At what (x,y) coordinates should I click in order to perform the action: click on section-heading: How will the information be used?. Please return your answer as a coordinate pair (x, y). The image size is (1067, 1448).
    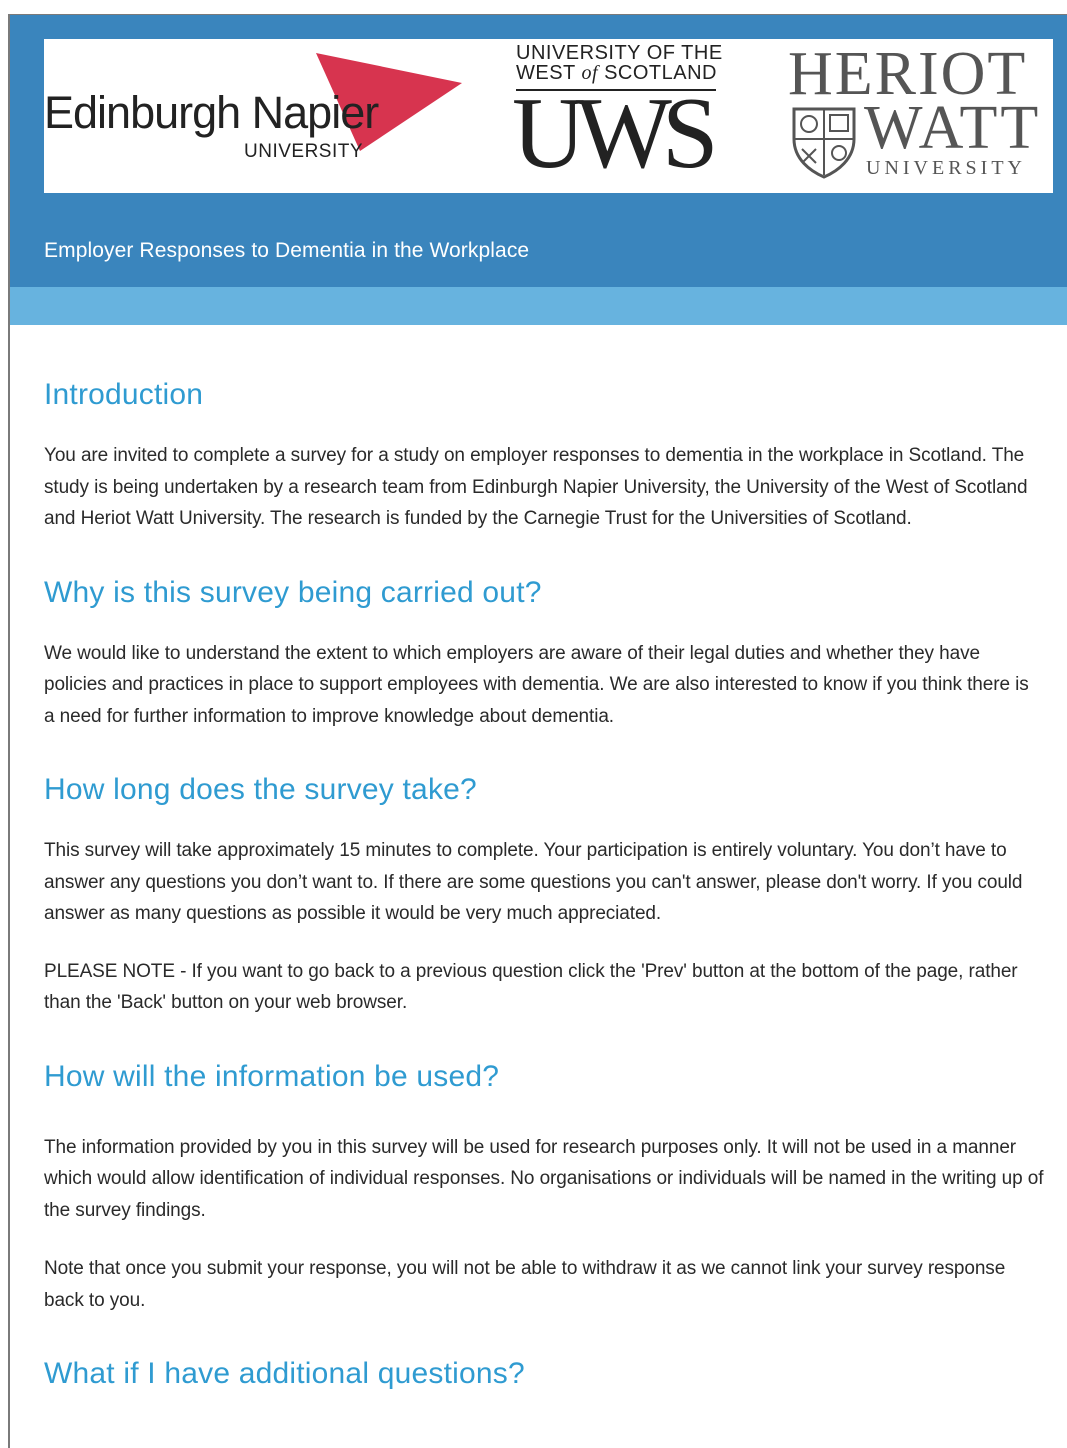
    Looking at the image, I should click on (272, 1076).